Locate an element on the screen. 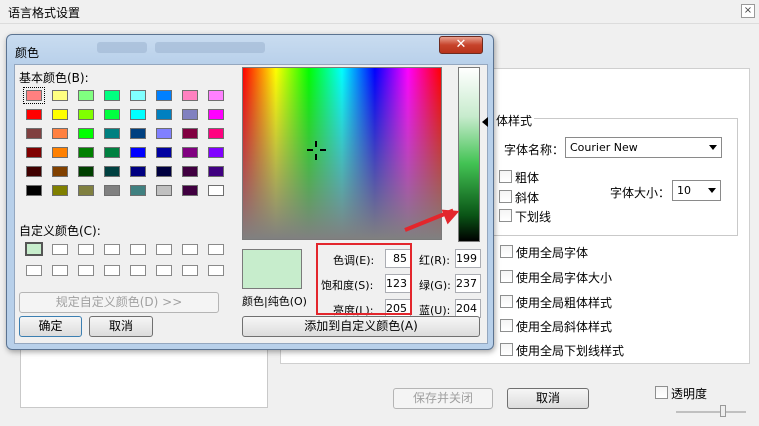 The image size is (759, 426). font-name-value: Courier New is located at coordinates (604, 147).